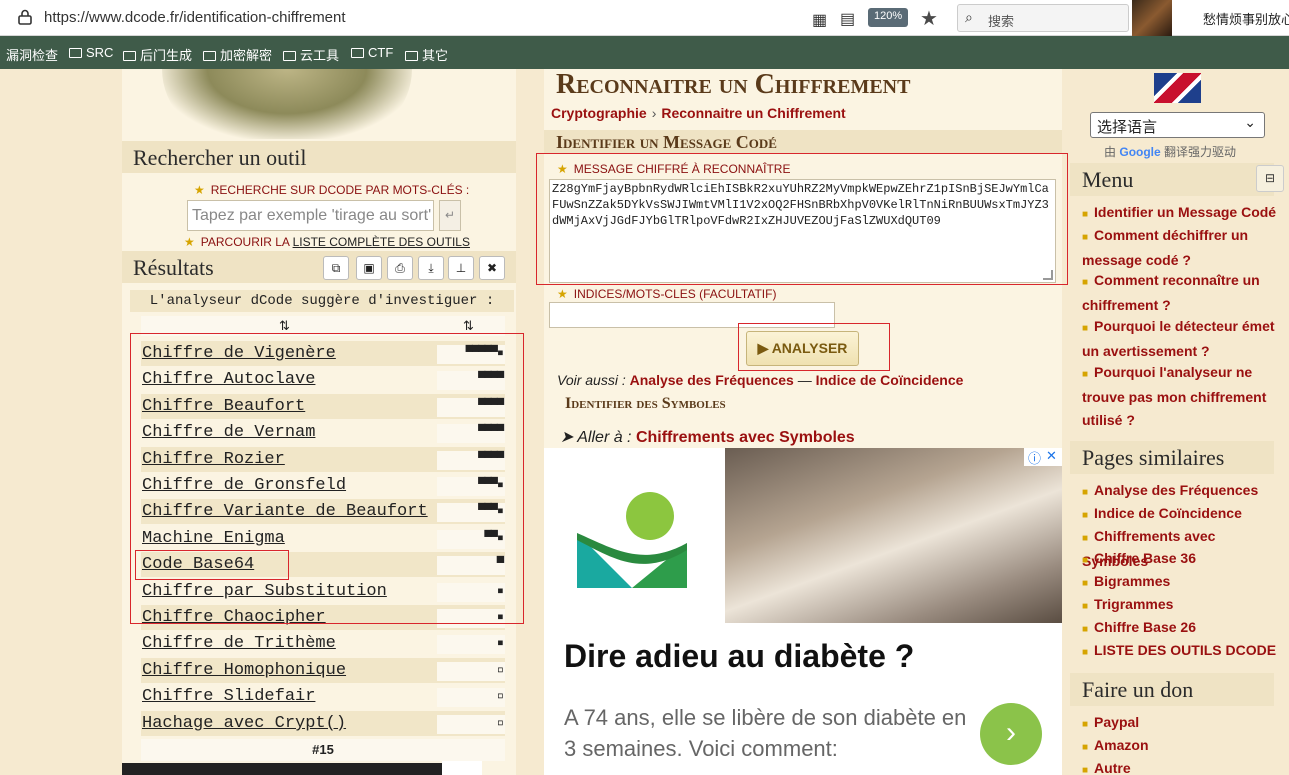  What do you see at coordinates (1168, 513) in the screenshot?
I see `similar-item-label: Indice de Coïncidence` at bounding box center [1168, 513].